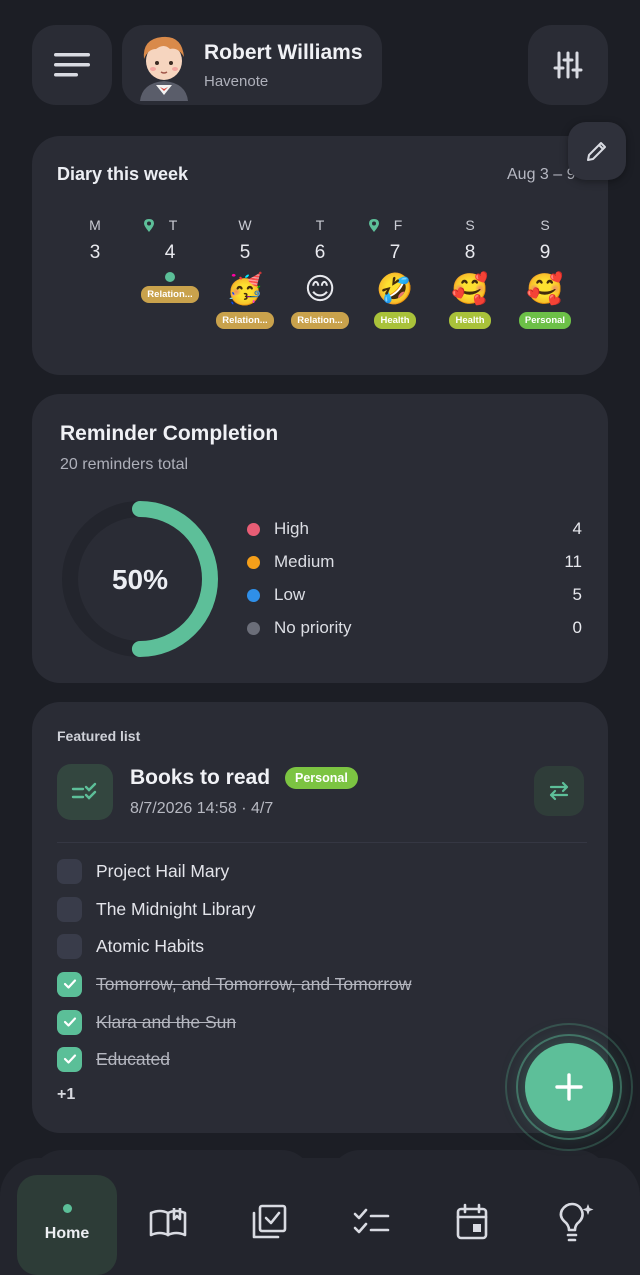  What do you see at coordinates (597, 151) in the screenshot?
I see `edit-diary-button` at bounding box center [597, 151].